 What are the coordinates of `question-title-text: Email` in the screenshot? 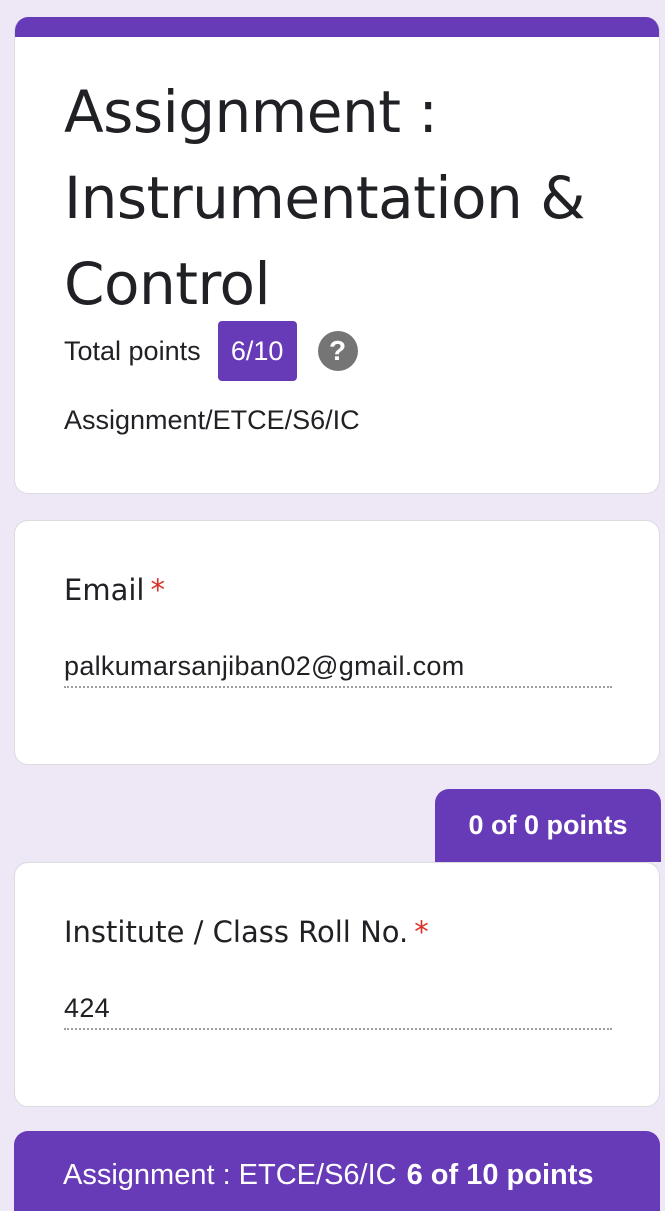 It's located at (104, 590).